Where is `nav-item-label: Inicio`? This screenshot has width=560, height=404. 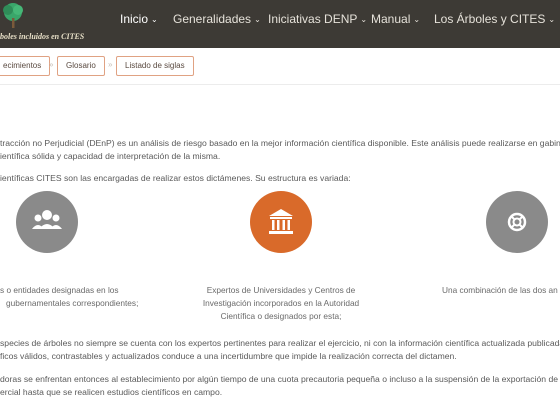
nav-item-label: Inicio is located at coordinates (134, 19).